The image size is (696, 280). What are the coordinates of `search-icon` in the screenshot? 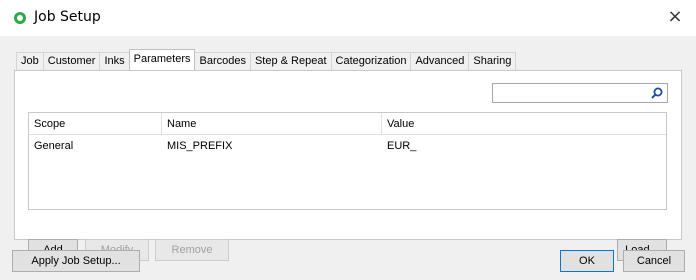 It's located at (657, 93).